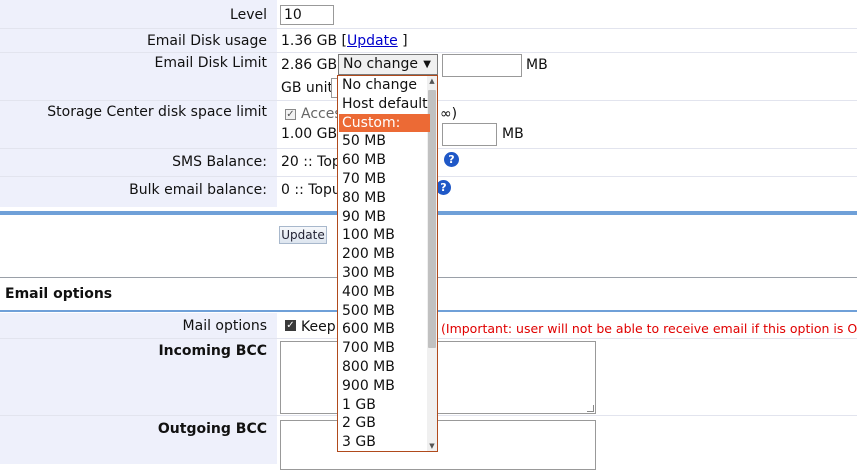 This screenshot has height=470, width=857. I want to click on storage-access-checkbox: ✓, so click(290, 114).